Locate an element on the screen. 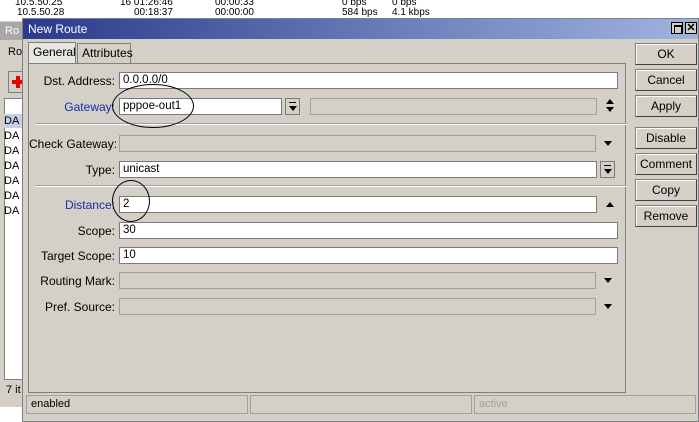 The image size is (699, 422). bg-cell: 584 bps is located at coordinates (360, 12).